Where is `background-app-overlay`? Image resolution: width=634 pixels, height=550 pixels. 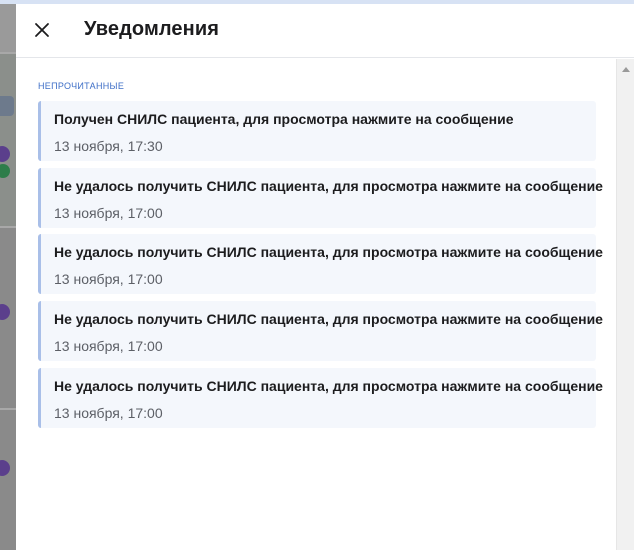 background-app-overlay is located at coordinates (8, 277).